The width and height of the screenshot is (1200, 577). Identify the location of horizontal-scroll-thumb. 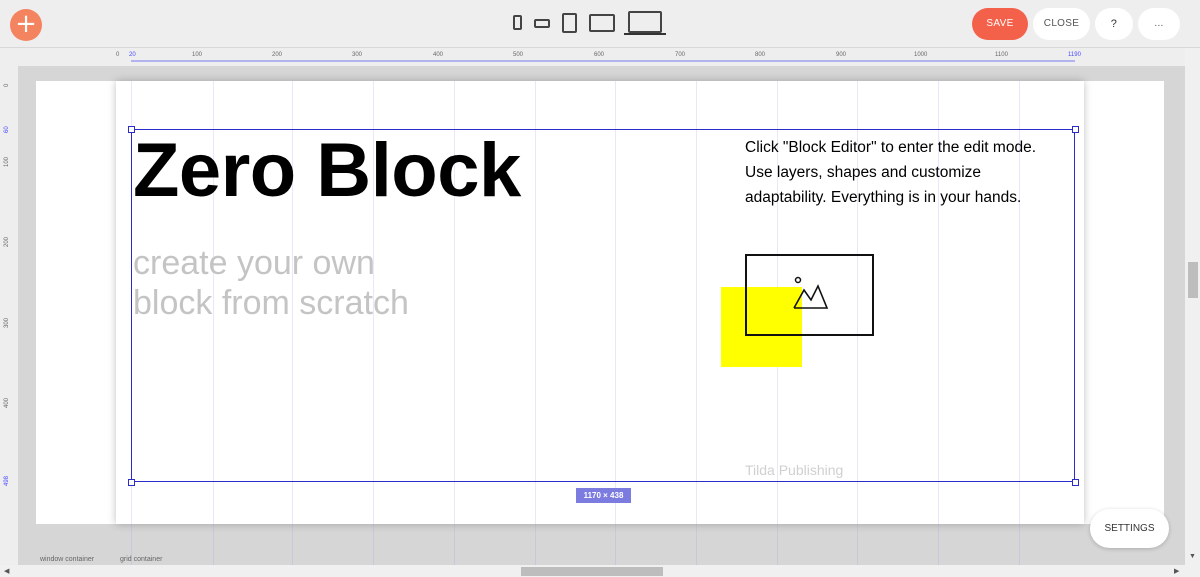
(592, 571).